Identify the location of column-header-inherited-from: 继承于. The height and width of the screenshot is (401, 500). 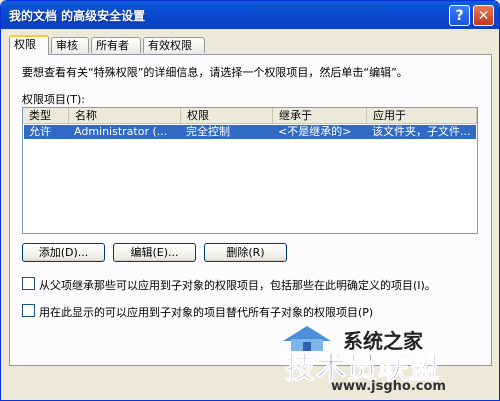
(320, 116).